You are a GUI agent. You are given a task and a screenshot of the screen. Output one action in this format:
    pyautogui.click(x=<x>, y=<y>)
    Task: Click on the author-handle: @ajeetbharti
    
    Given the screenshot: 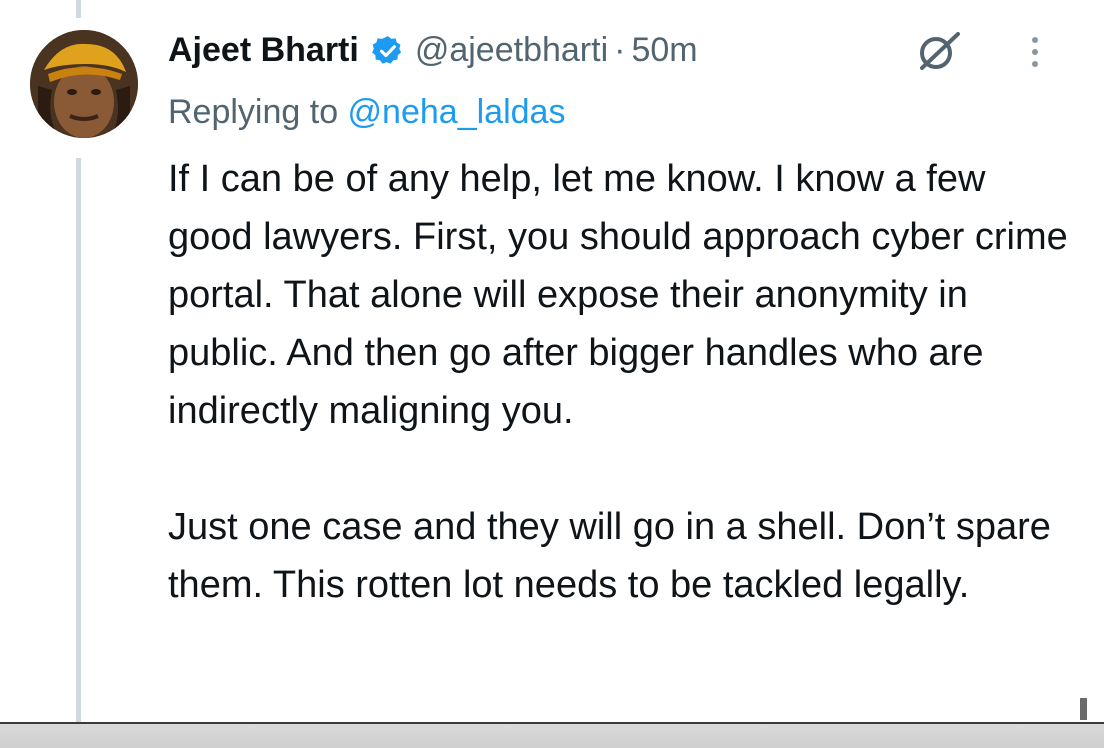 What is the action you would take?
    pyautogui.click(x=511, y=50)
    